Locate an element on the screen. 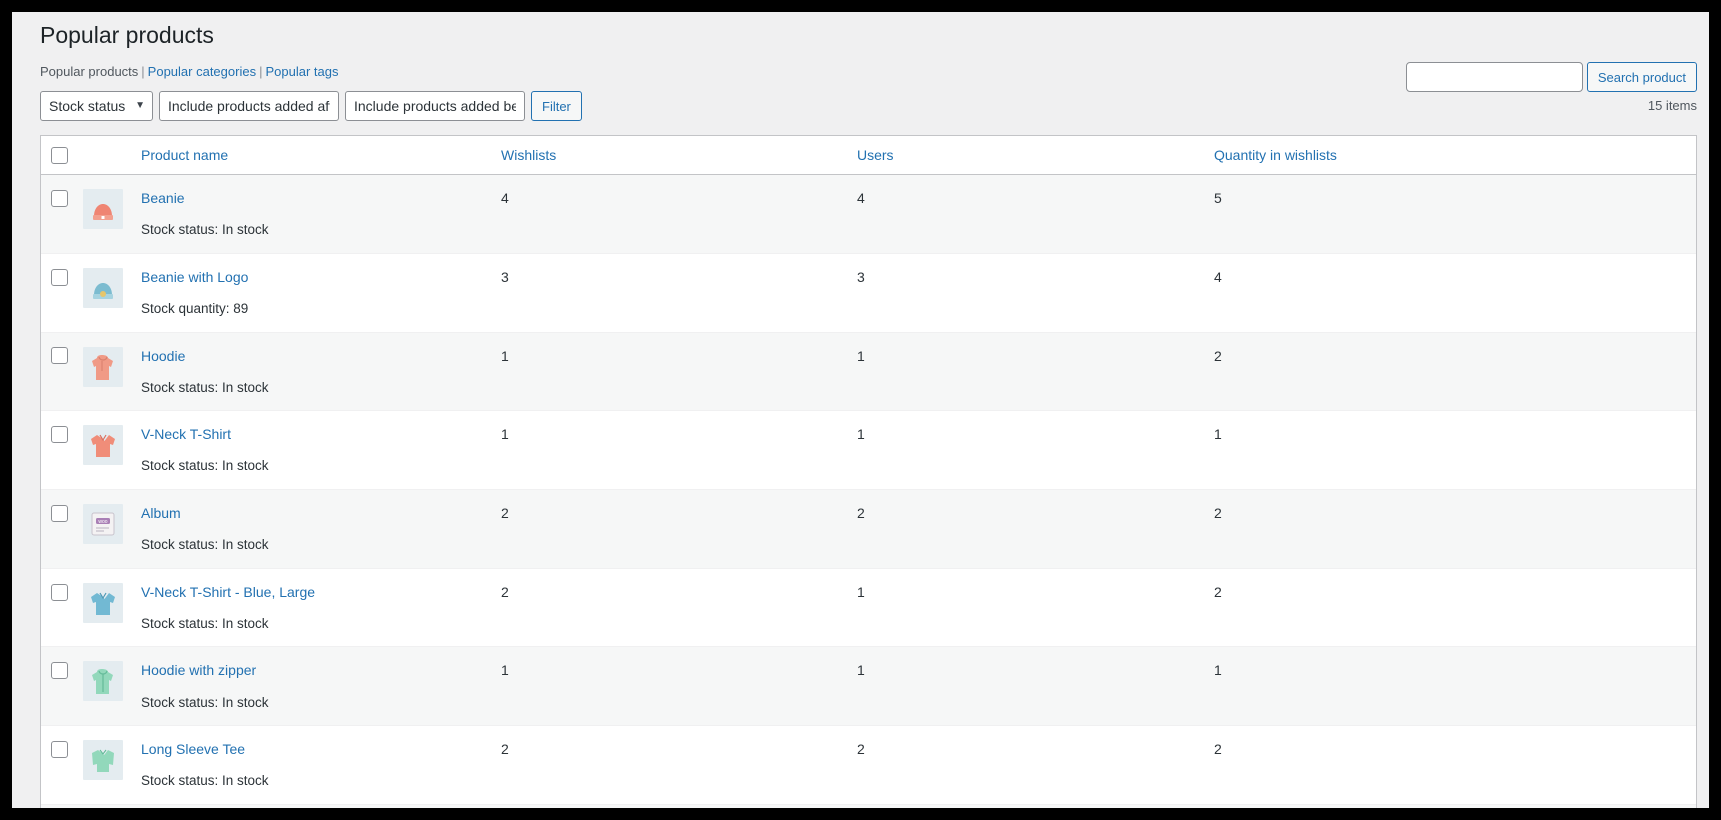 The width and height of the screenshot is (1721, 820). product-name-link: Hoodie is located at coordinates (321, 356).